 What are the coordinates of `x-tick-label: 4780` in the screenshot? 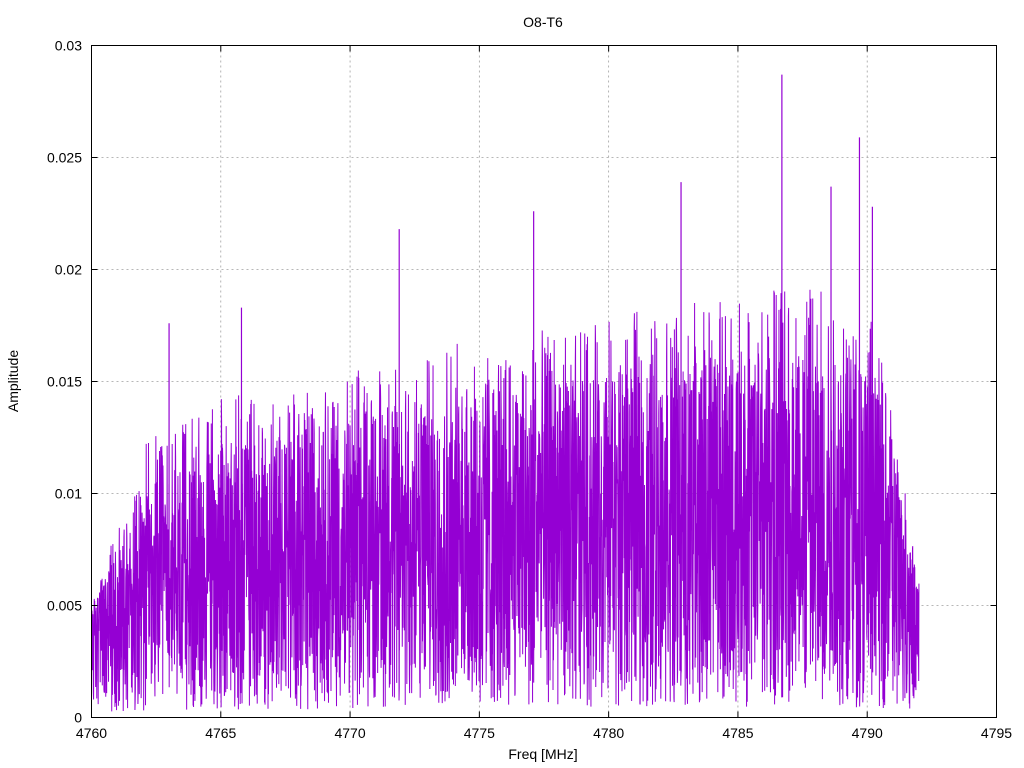 It's located at (608, 733).